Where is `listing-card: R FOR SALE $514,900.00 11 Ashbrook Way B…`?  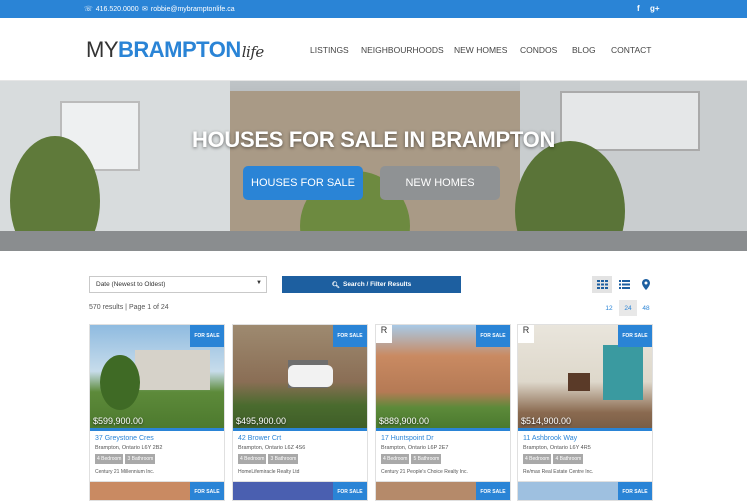 listing-card: R FOR SALE $514,900.00 11 Ashbrook Way B… is located at coordinates (585, 404).